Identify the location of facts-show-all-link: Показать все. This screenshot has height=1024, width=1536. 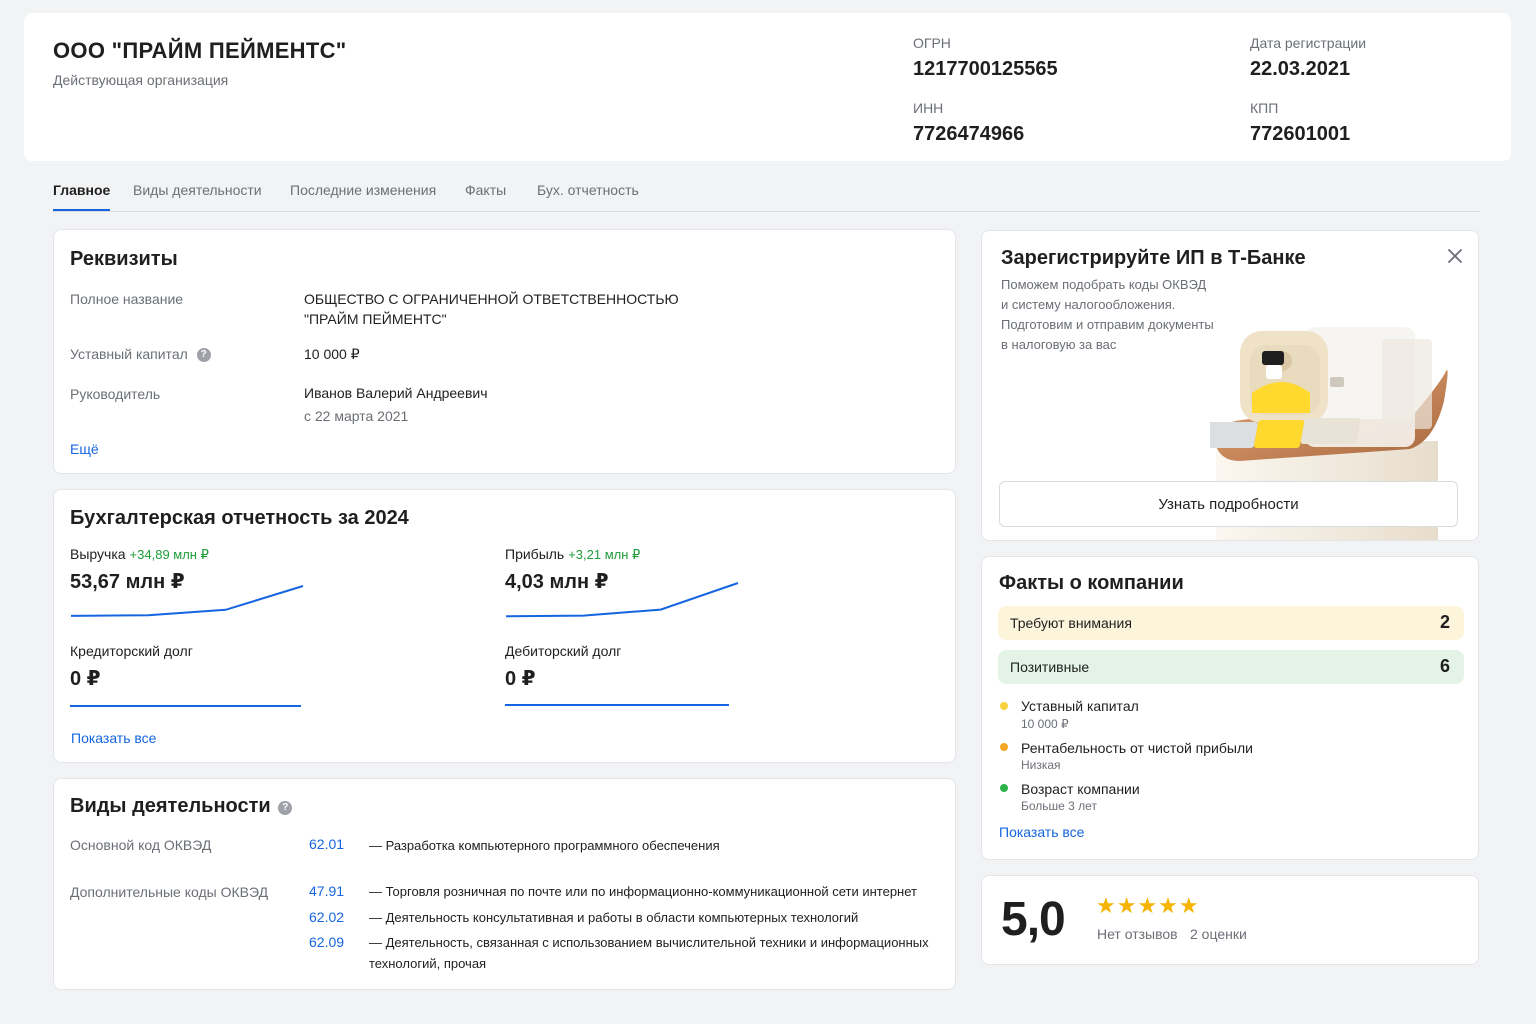
(1041, 832).